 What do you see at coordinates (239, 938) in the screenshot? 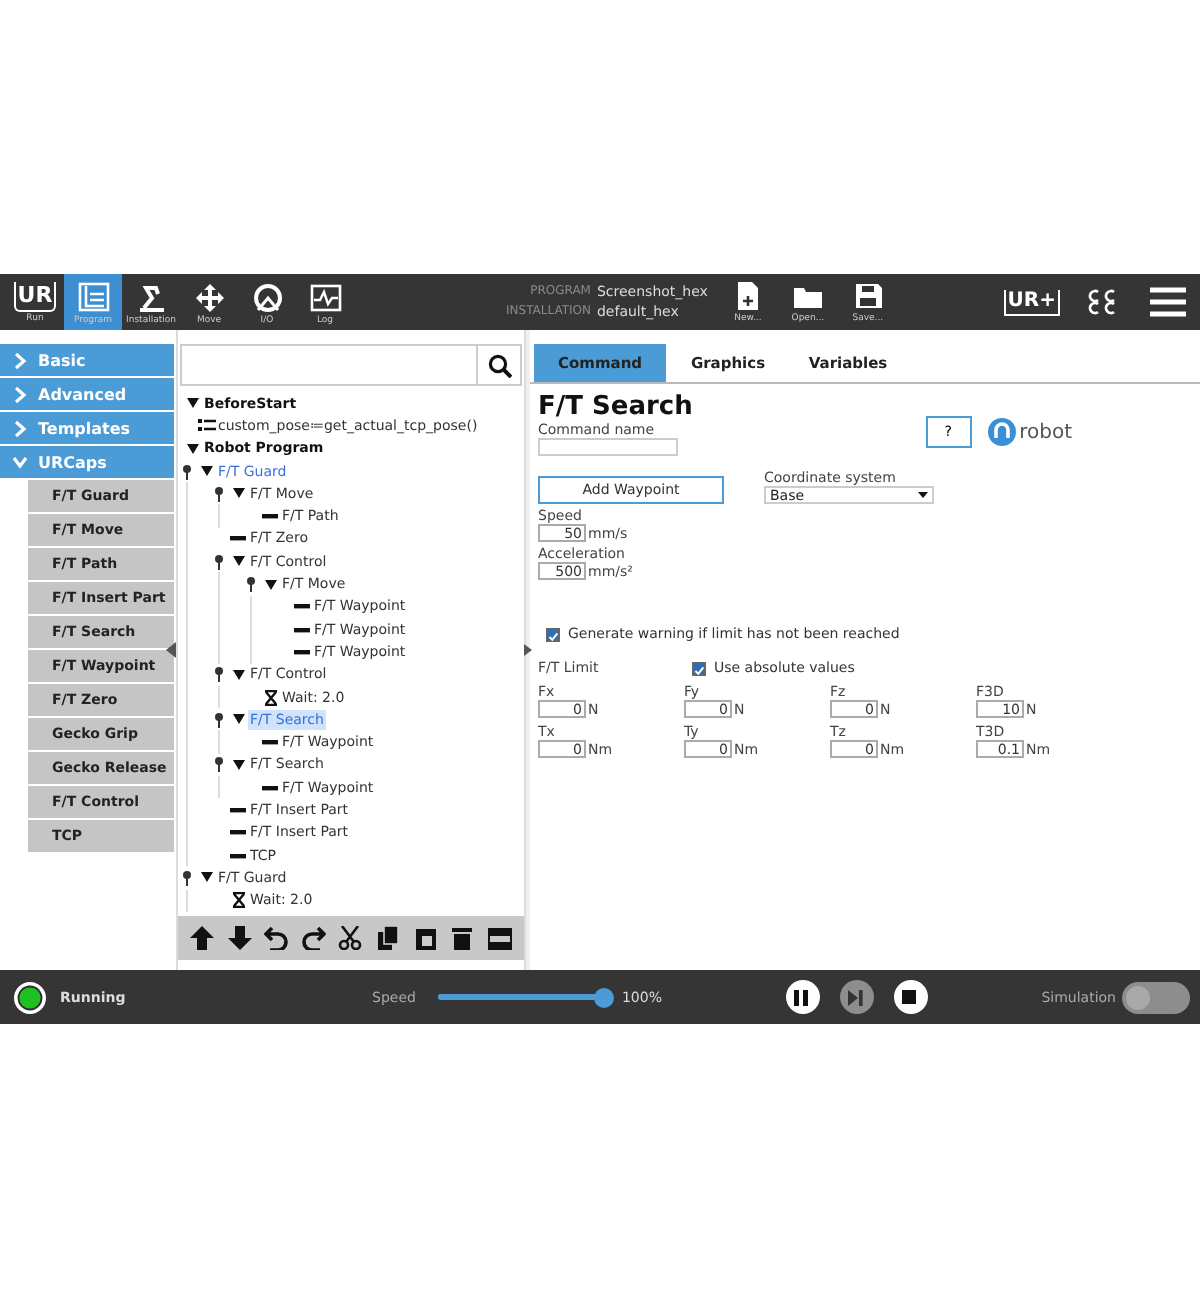
I see `down-arrow-icon` at bounding box center [239, 938].